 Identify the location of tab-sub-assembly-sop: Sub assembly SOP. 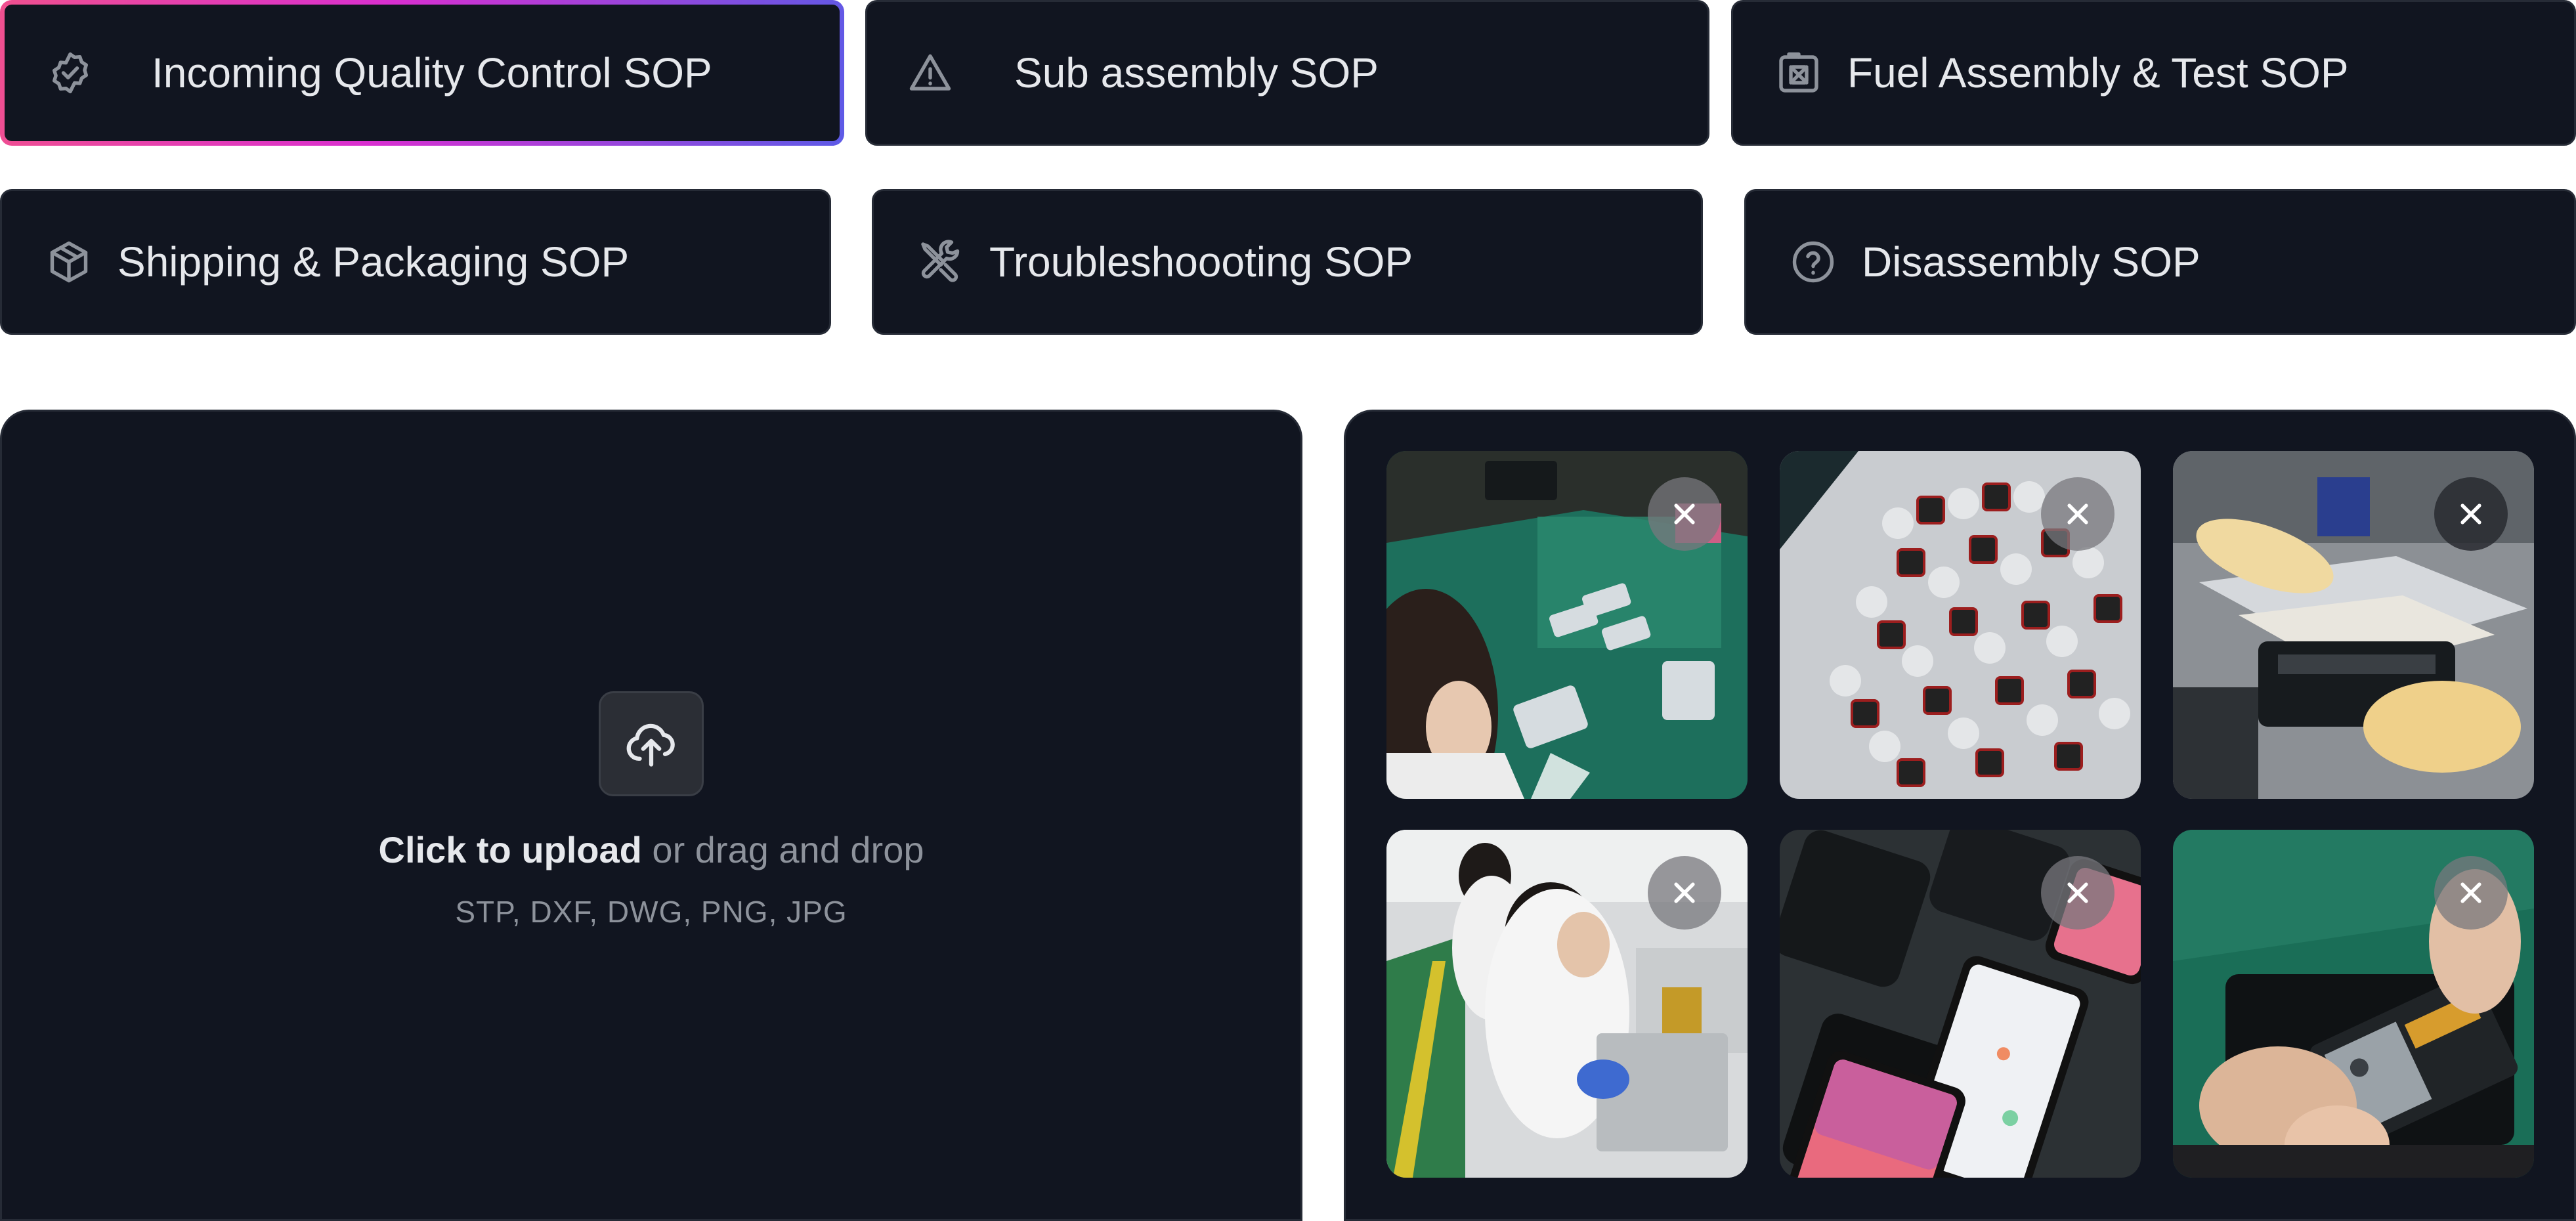
(1287, 73).